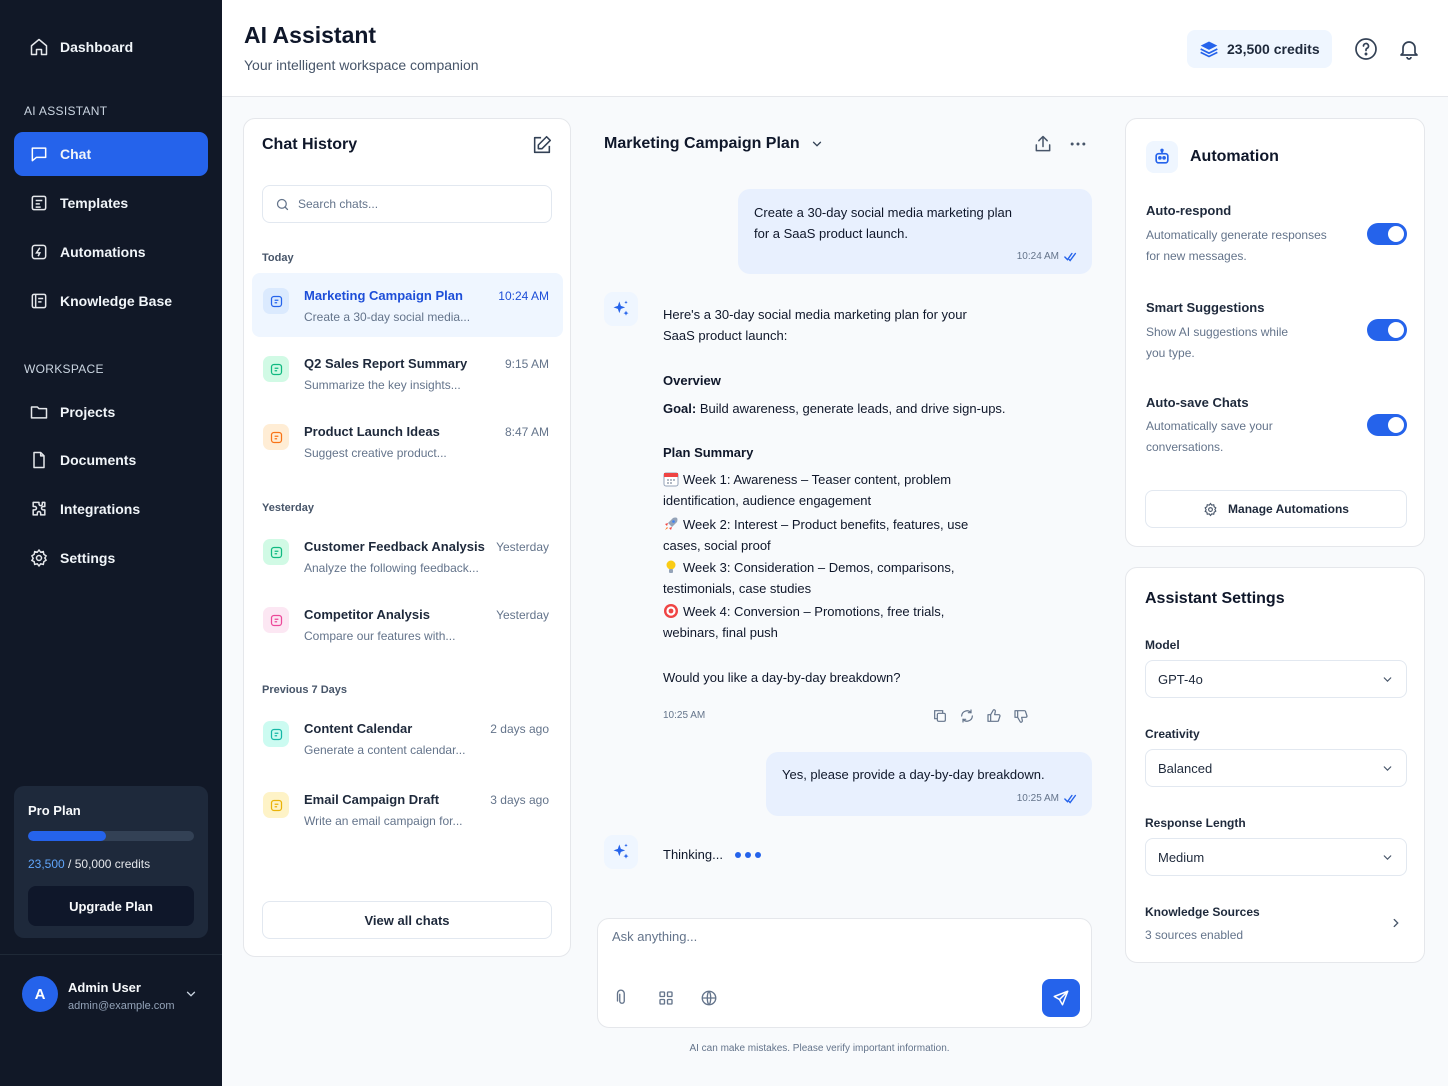 This screenshot has height=1086, width=1448. I want to click on typing-dot, so click(737, 855).